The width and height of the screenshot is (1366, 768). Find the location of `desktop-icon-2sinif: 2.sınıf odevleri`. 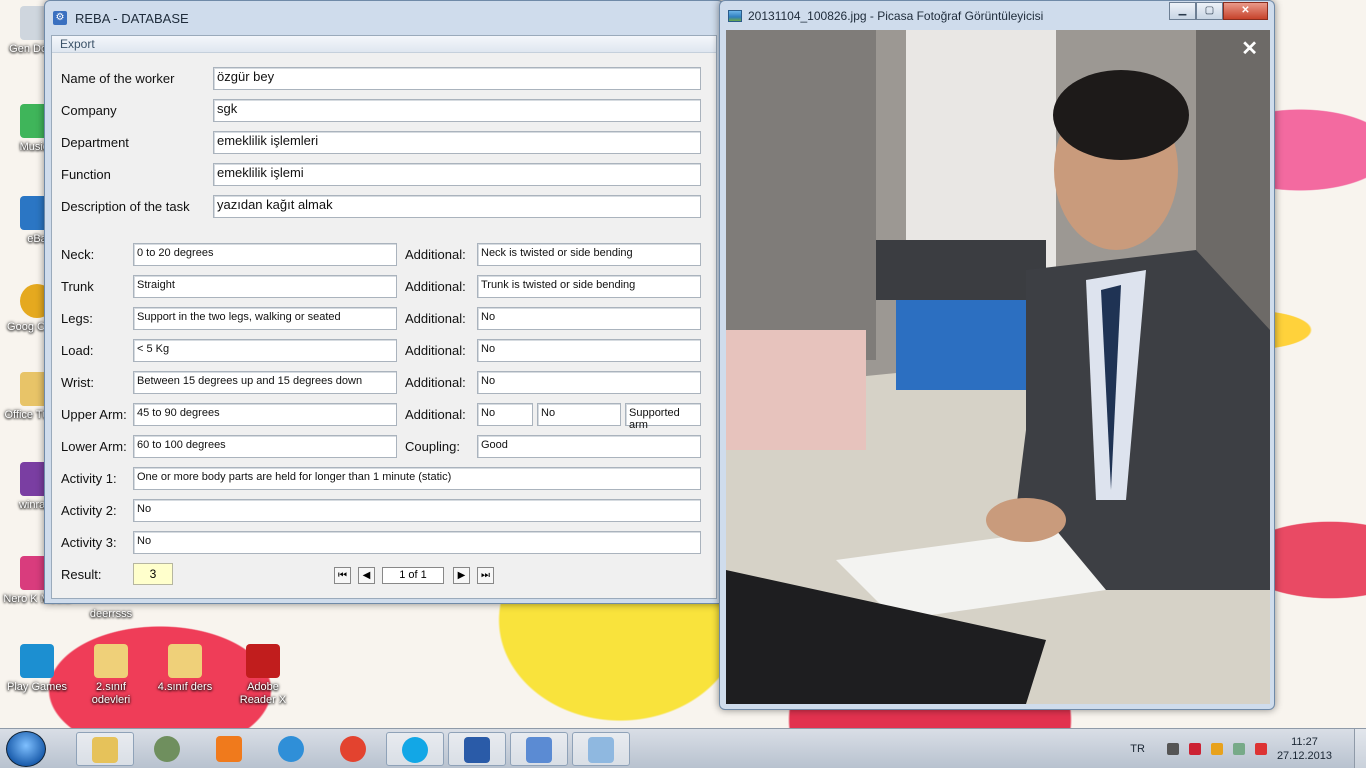

desktop-icon-2sinif: 2.sınıf odevleri is located at coordinates (111, 675).